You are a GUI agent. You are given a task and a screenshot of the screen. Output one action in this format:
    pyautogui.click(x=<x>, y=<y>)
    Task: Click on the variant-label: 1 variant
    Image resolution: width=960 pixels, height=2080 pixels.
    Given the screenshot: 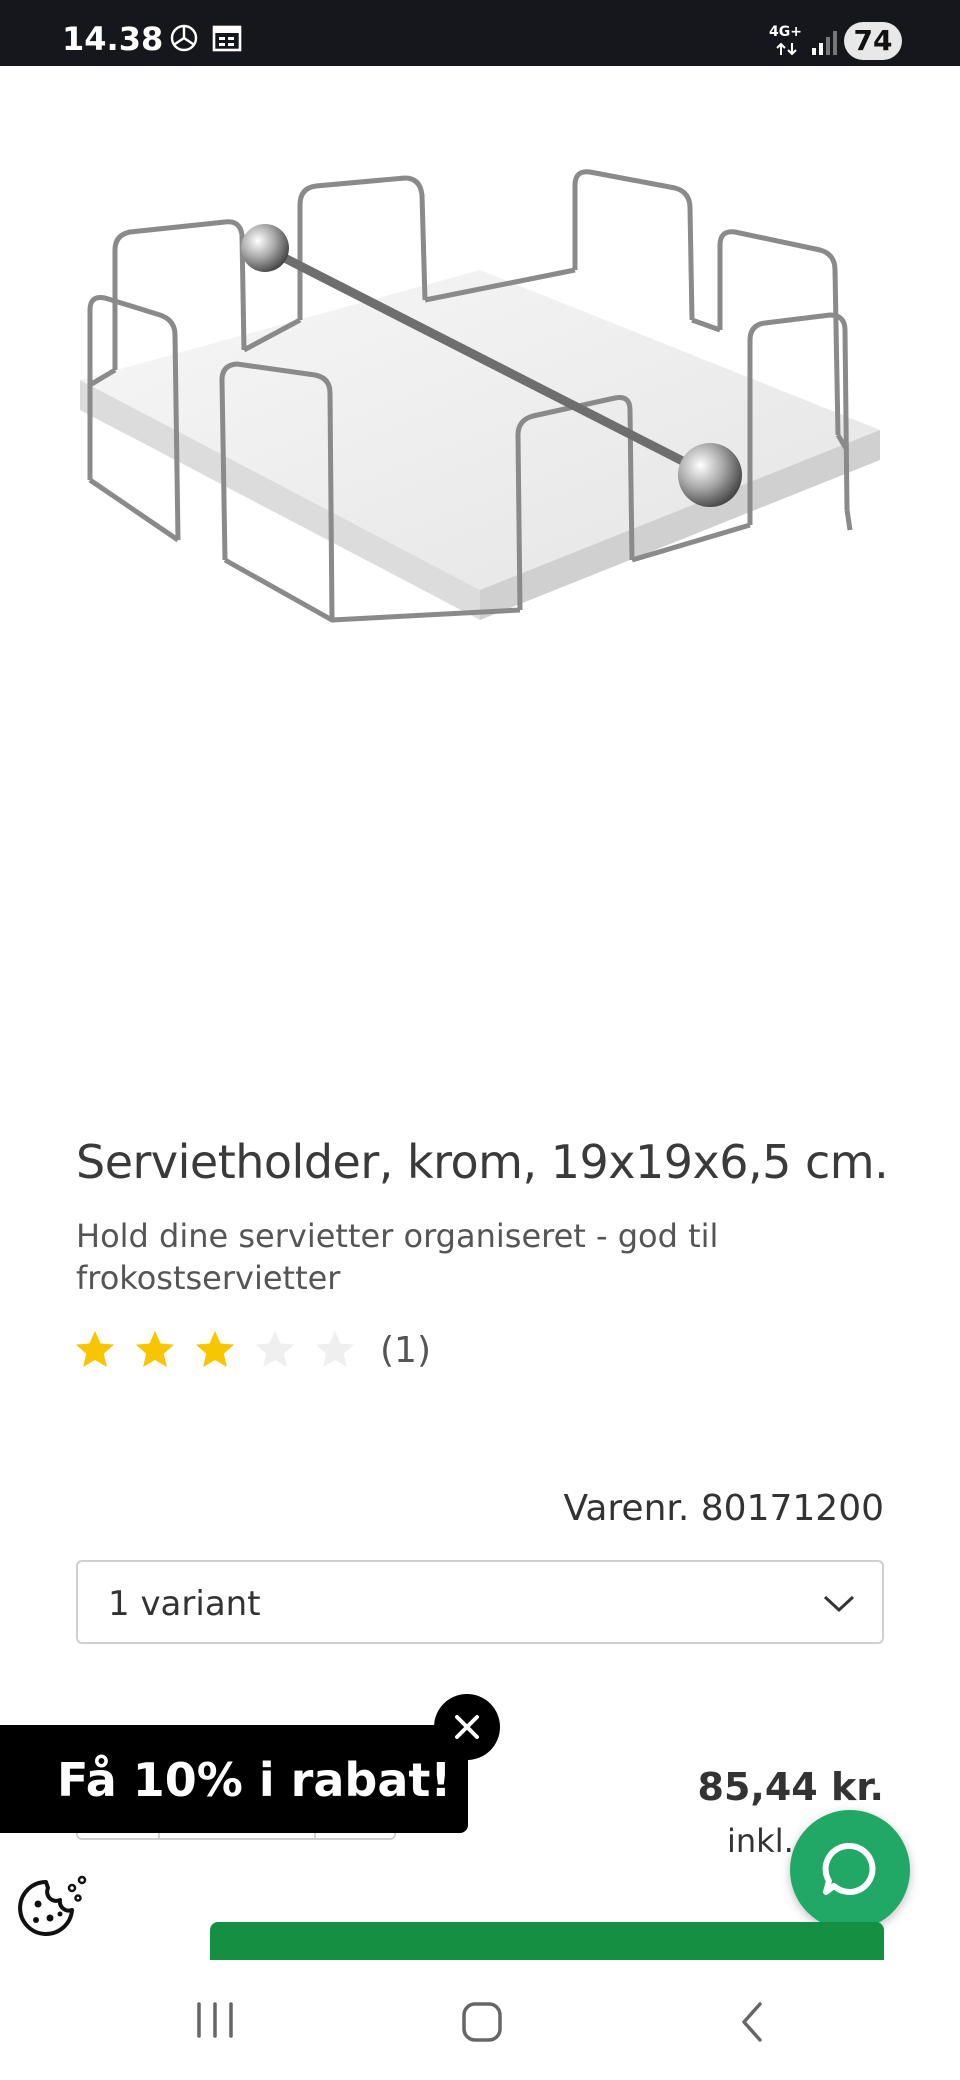 What is the action you would take?
    pyautogui.click(x=184, y=1604)
    